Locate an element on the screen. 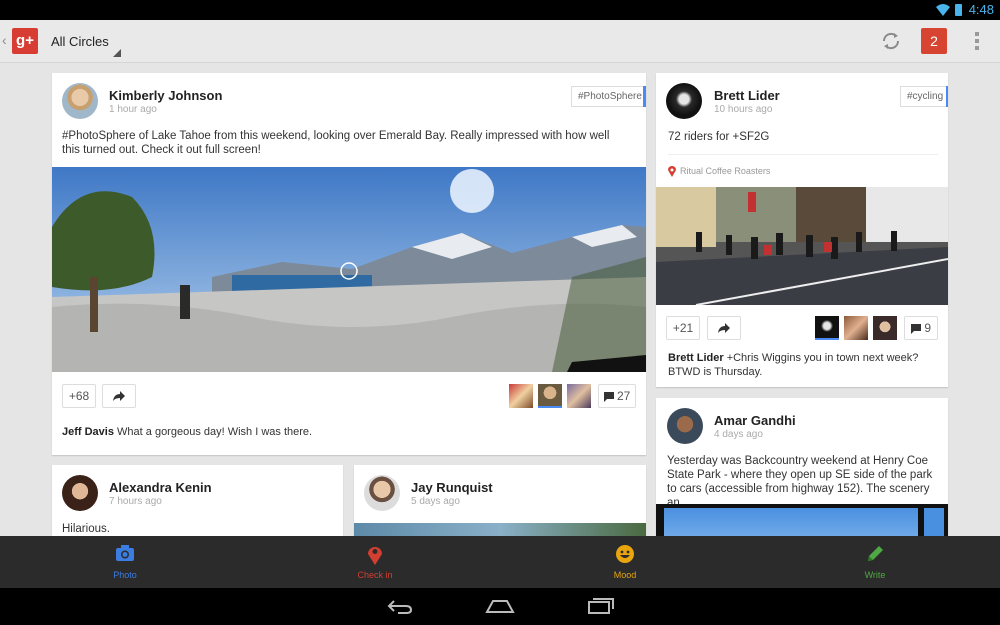  recents-icon is located at coordinates (601, 606).